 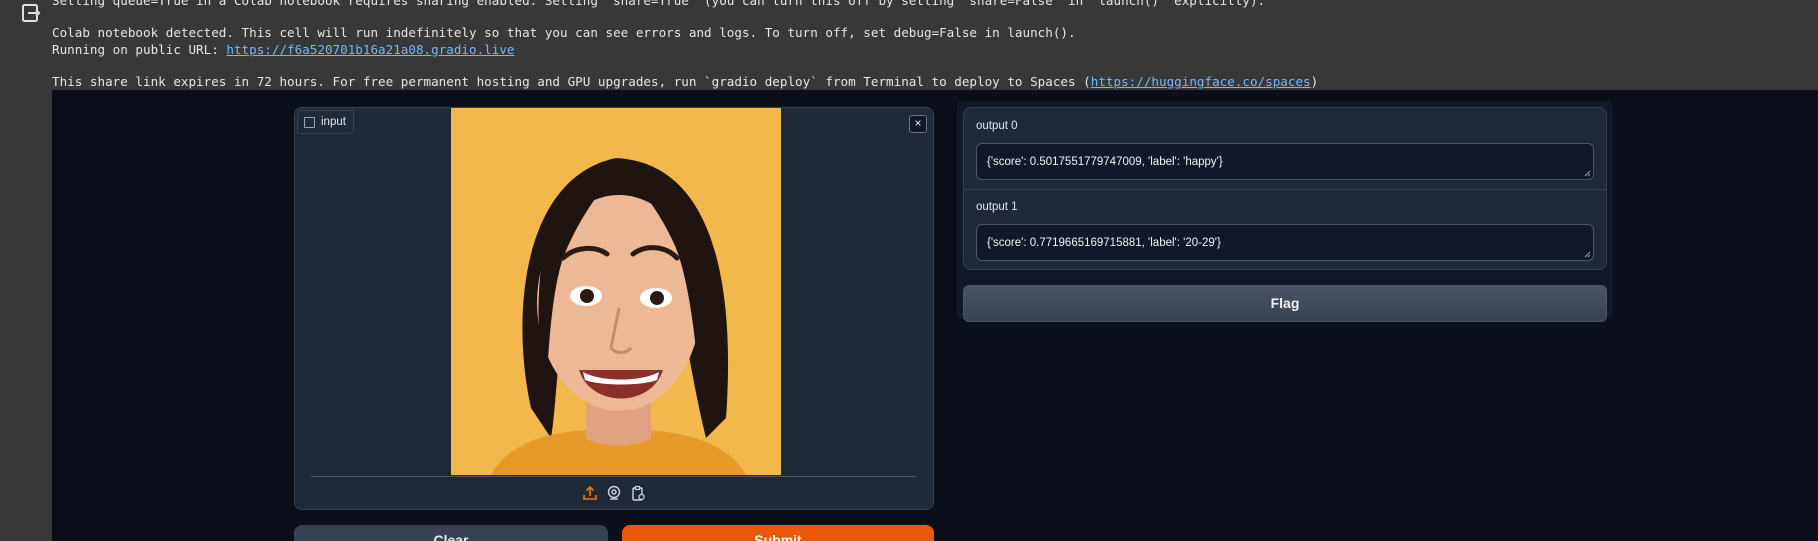 I want to click on webcam-icon, so click(x=614, y=493).